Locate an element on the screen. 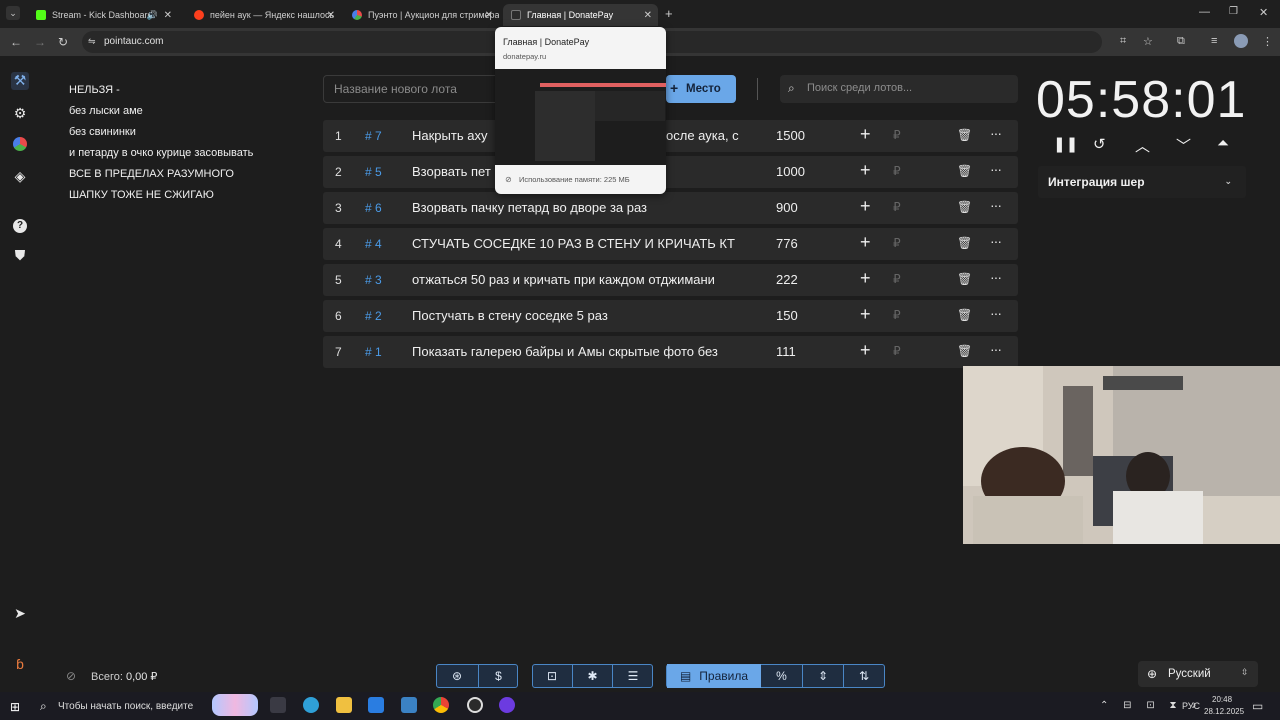  tray-language: РУС is located at coordinates (1191, 706).